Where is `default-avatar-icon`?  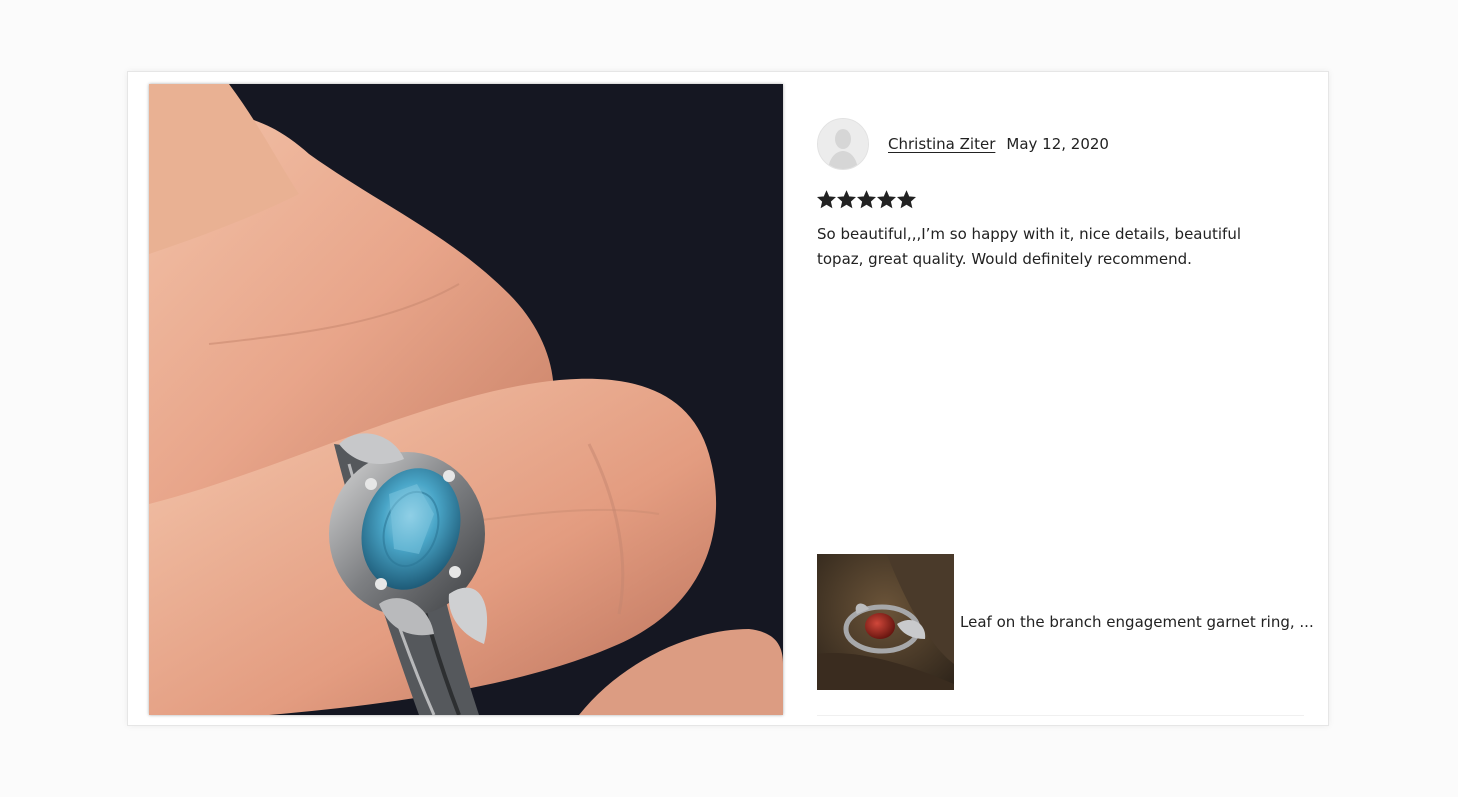 default-avatar-icon is located at coordinates (843, 144).